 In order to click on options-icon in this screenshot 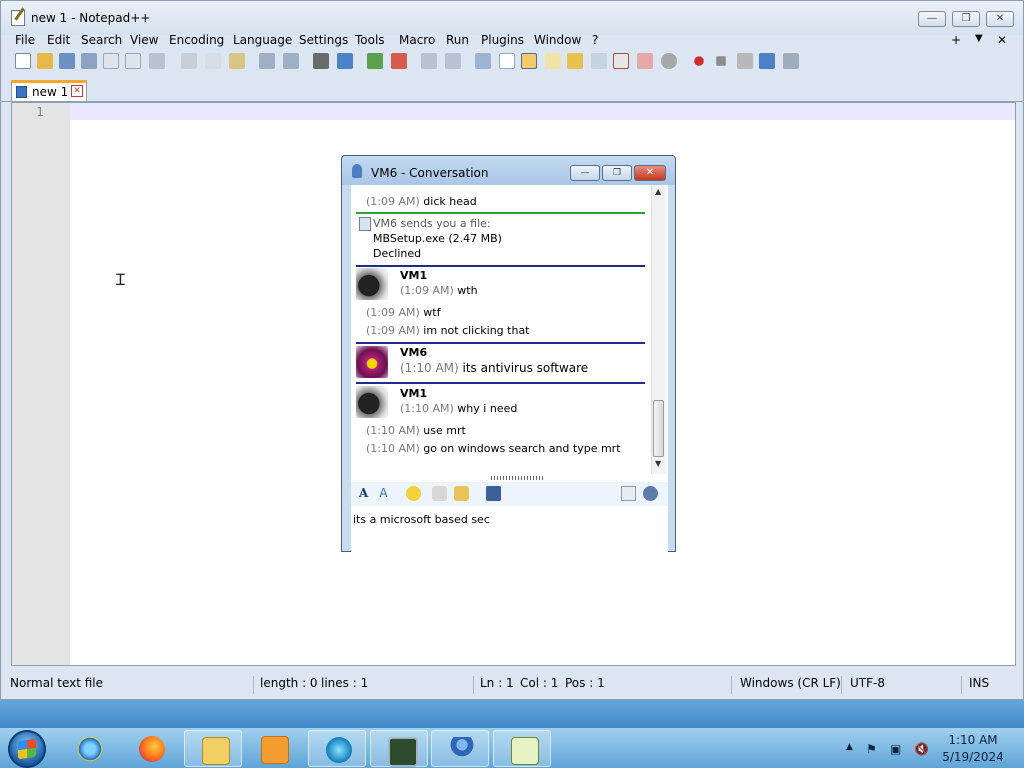, I will do `click(650, 493)`.